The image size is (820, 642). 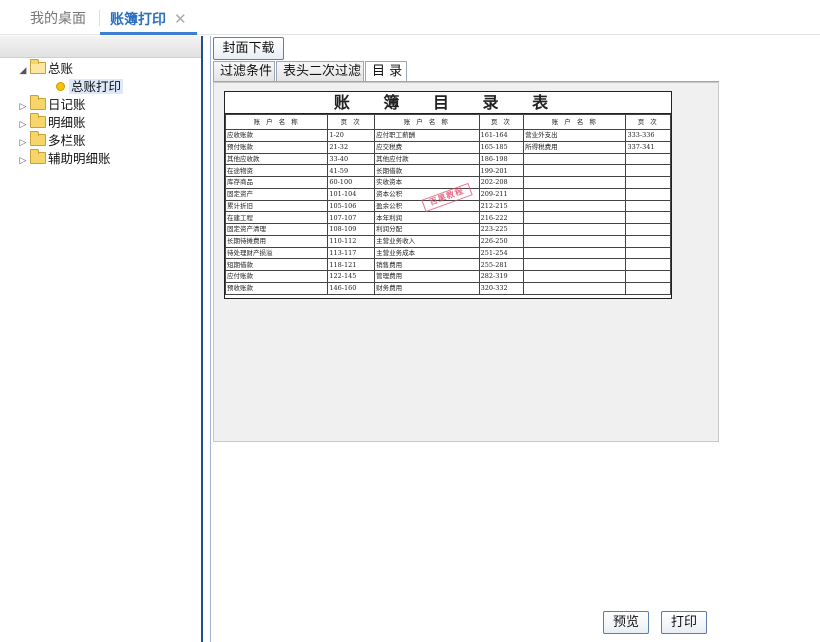 What do you see at coordinates (684, 622) in the screenshot?
I see `print-button: 打印` at bounding box center [684, 622].